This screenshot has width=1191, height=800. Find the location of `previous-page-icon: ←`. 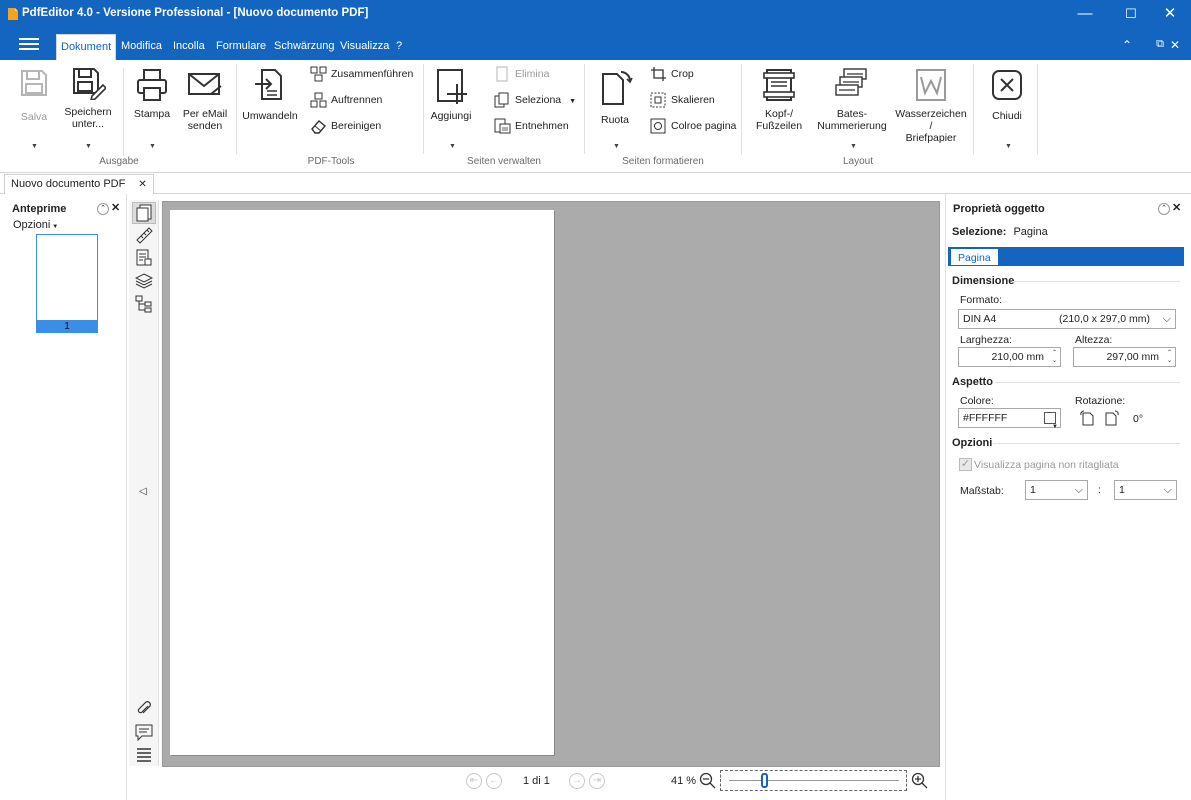

previous-page-icon: ← is located at coordinates (494, 781).